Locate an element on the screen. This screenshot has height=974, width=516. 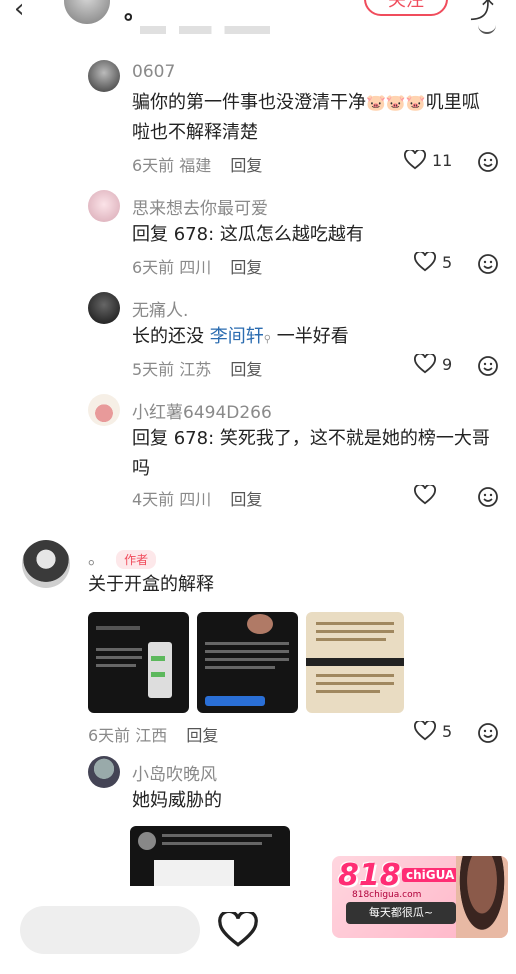
comment-meta: 6天前 福建 回复 is located at coordinates (197, 164).